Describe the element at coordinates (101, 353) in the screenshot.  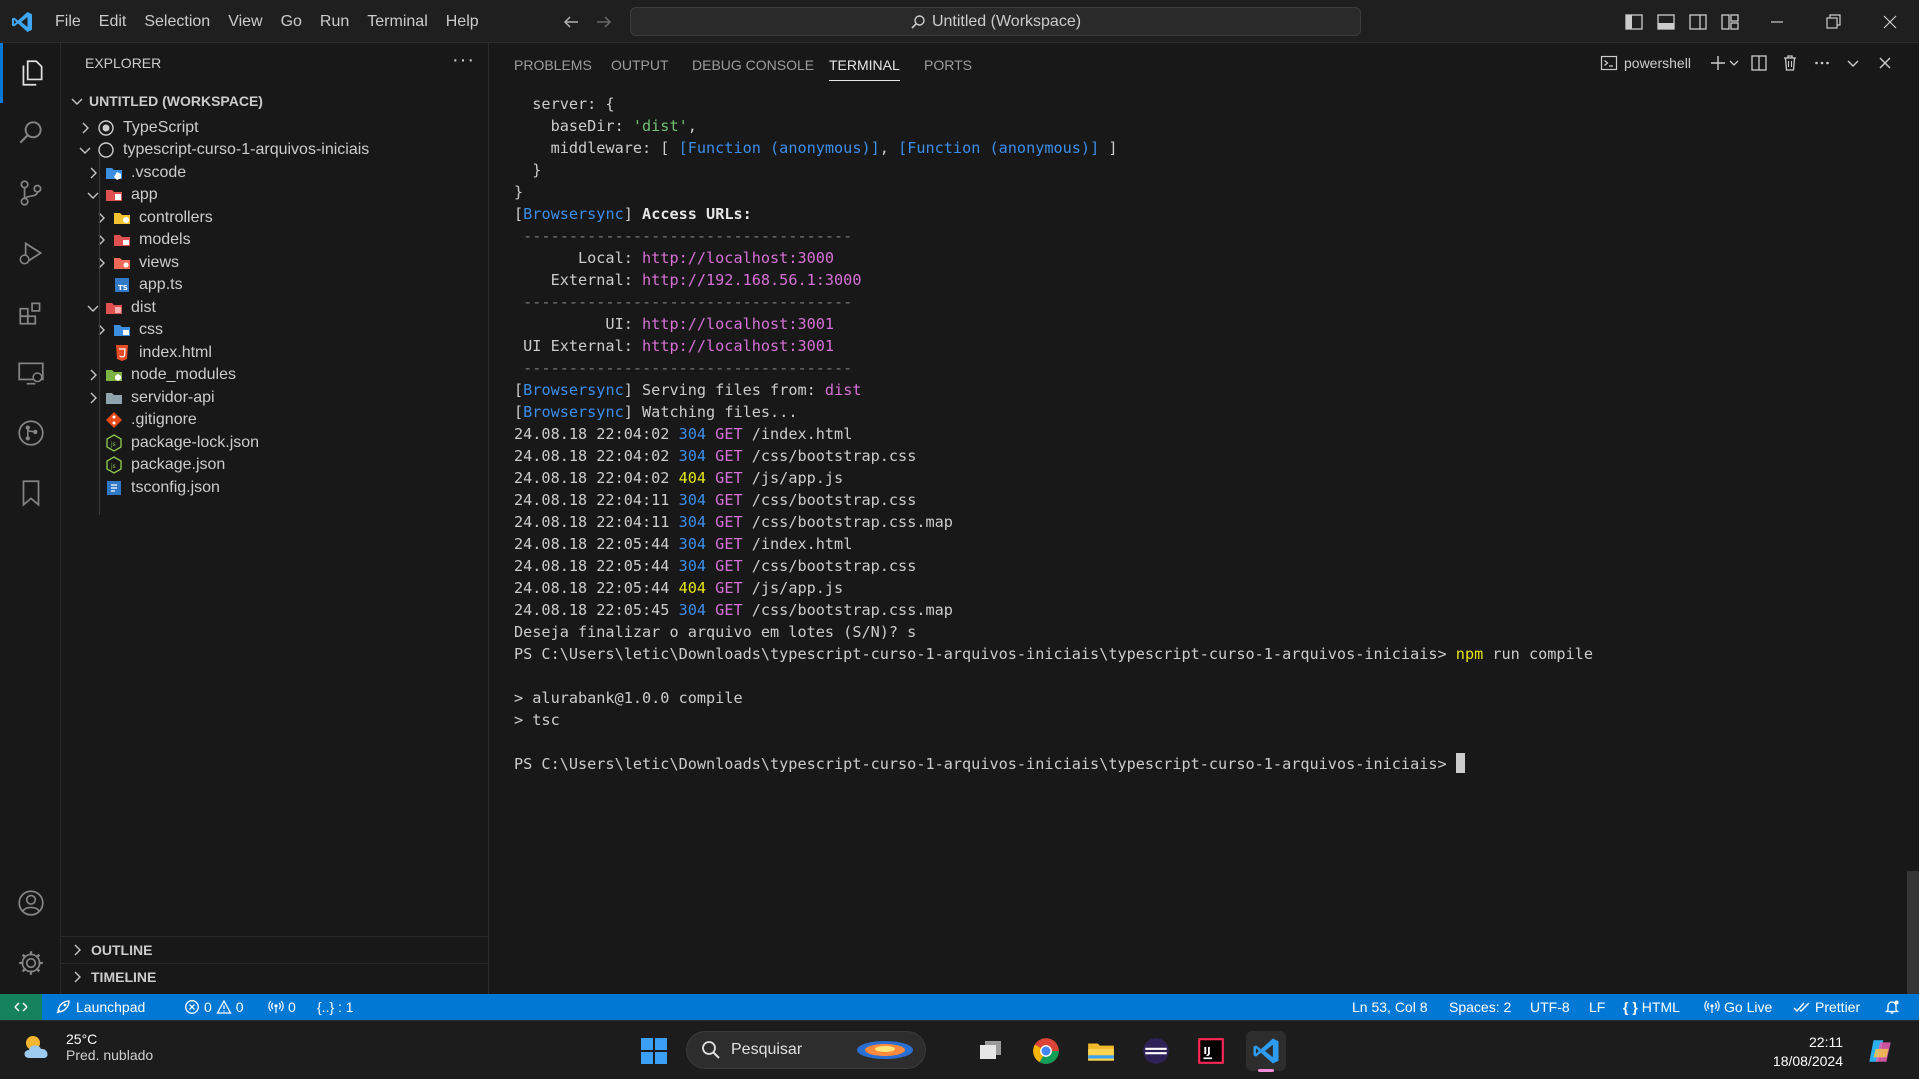
I see `chevron-spacer` at that location.